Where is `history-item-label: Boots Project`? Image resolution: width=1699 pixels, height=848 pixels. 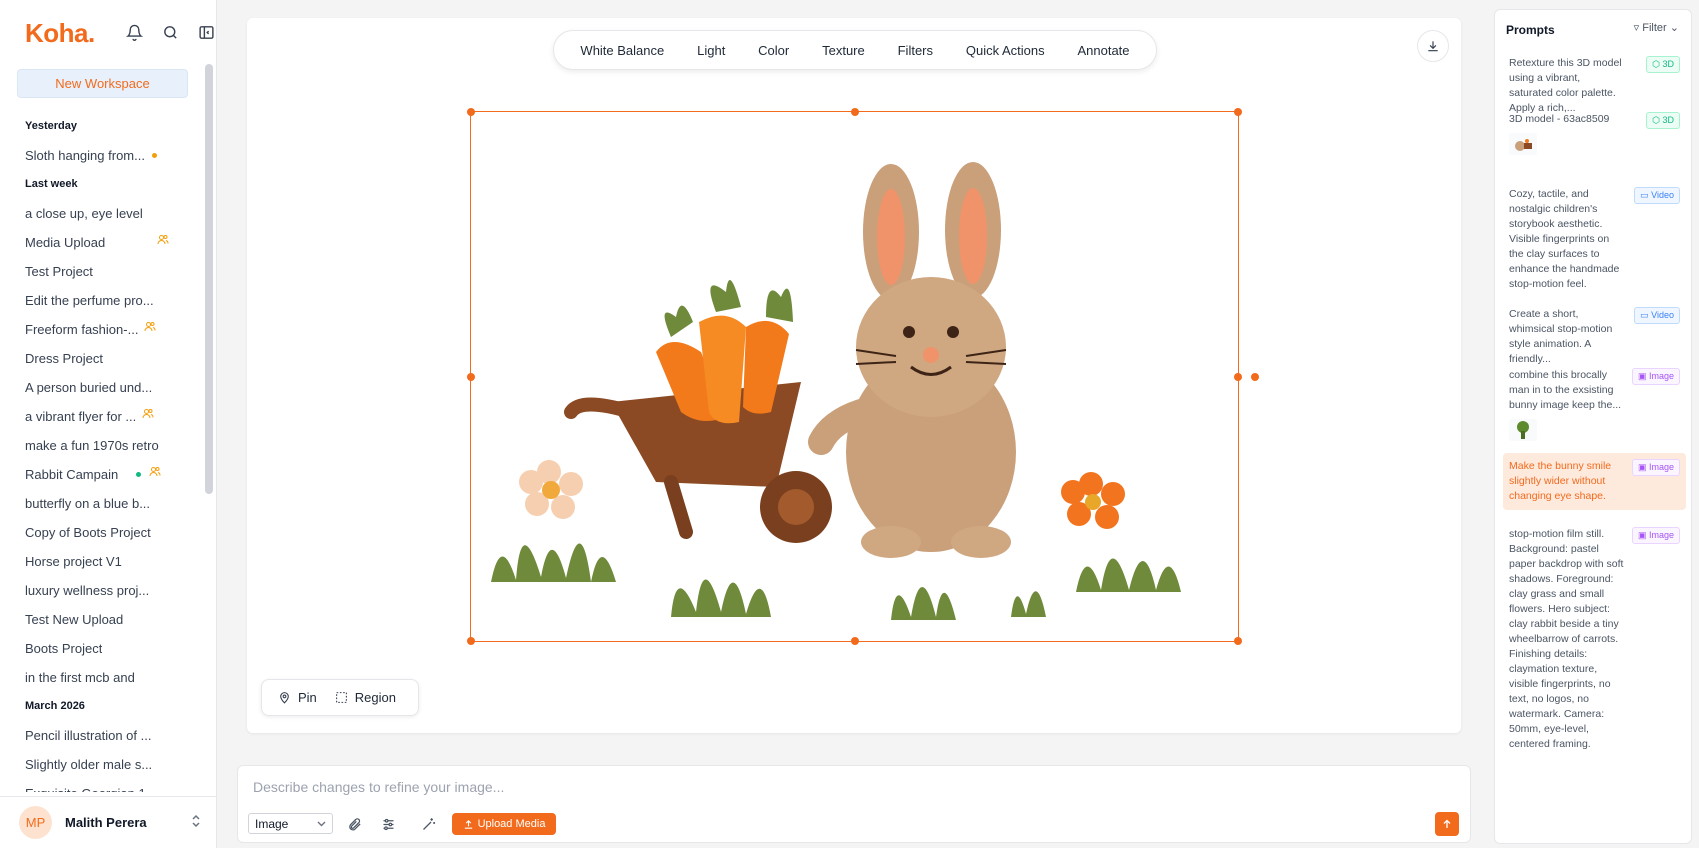 history-item-label: Boots Project is located at coordinates (64, 648).